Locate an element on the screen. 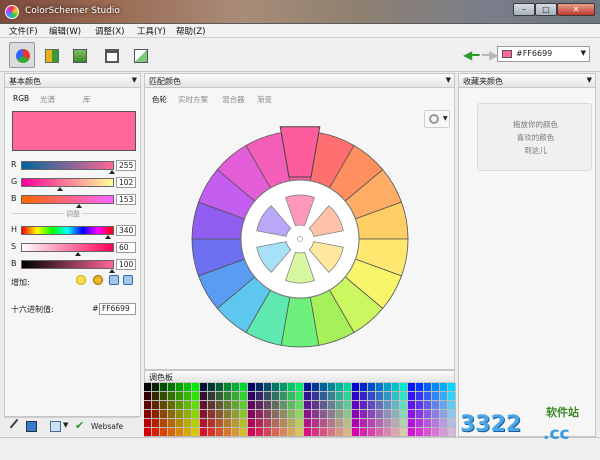 Image resolution: width=600 pixels, height=460 pixels. b-slider-thumb is located at coordinates (79, 206).